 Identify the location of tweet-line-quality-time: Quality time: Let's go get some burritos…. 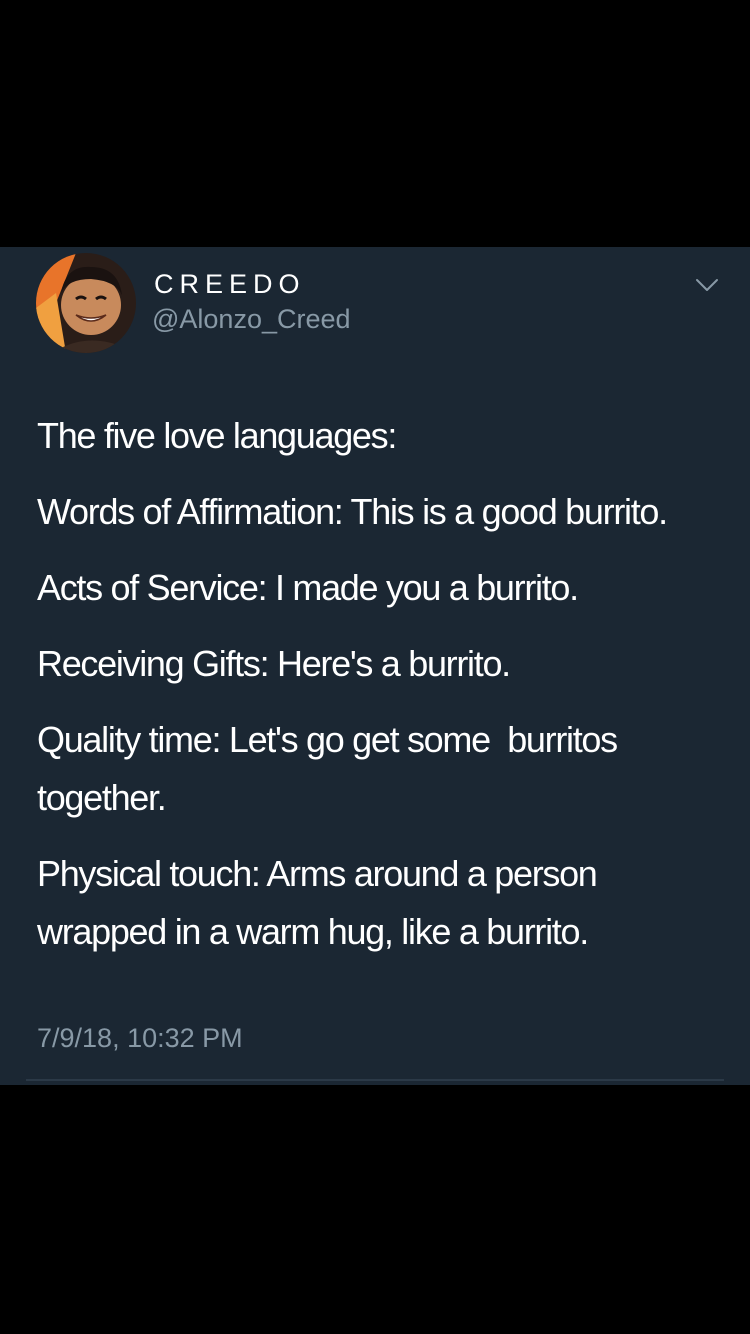
(331, 768).